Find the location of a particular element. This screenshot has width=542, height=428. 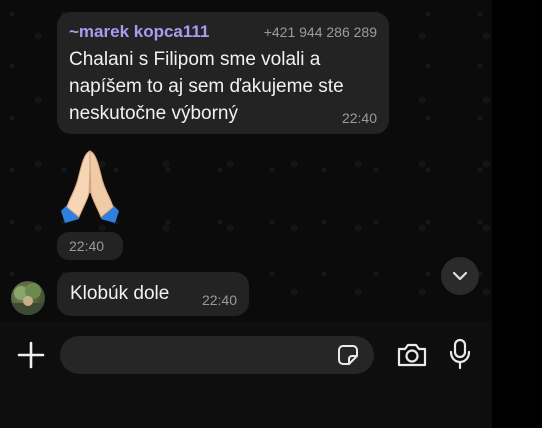

camera-icon is located at coordinates (412, 355).